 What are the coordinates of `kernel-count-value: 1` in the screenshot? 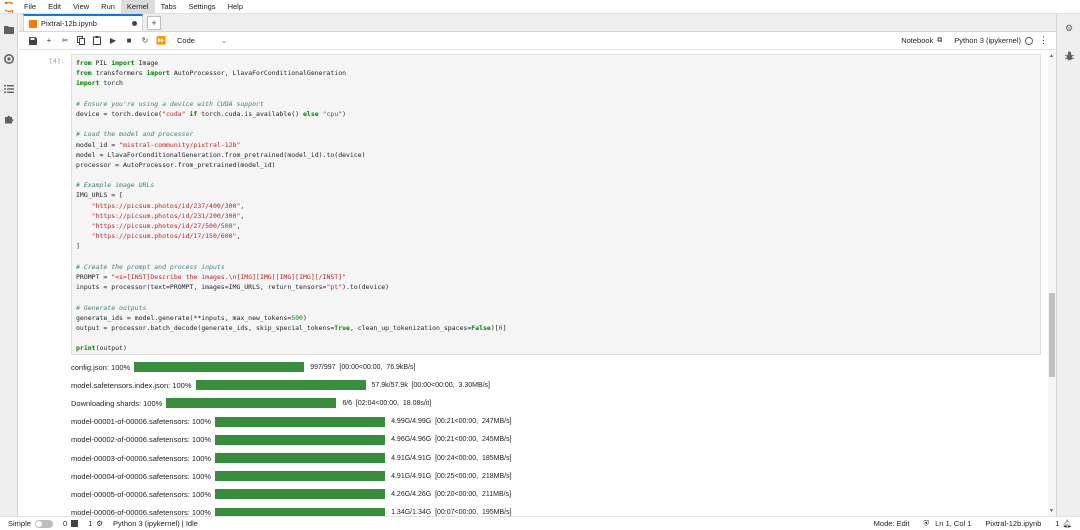 It's located at (90, 523).